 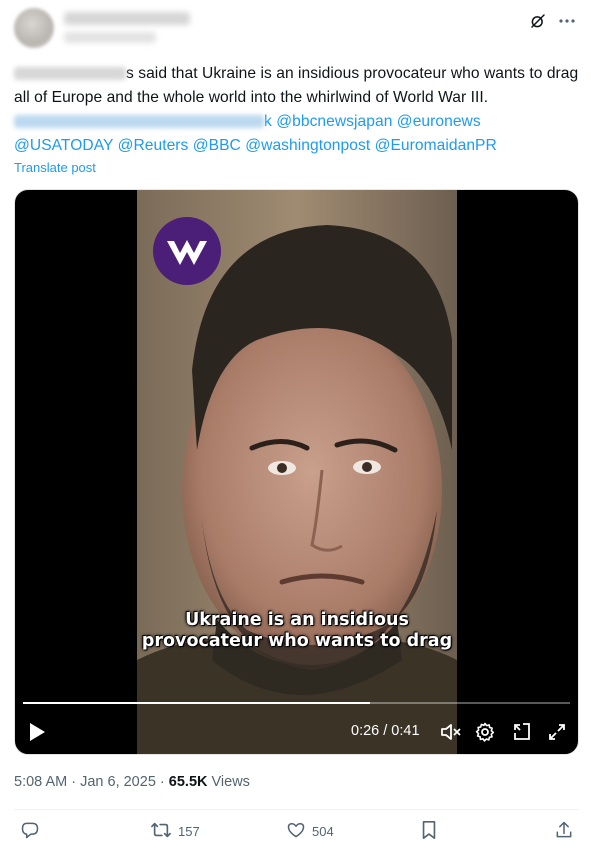 I want to click on bookmark-button, so click(x=429, y=831).